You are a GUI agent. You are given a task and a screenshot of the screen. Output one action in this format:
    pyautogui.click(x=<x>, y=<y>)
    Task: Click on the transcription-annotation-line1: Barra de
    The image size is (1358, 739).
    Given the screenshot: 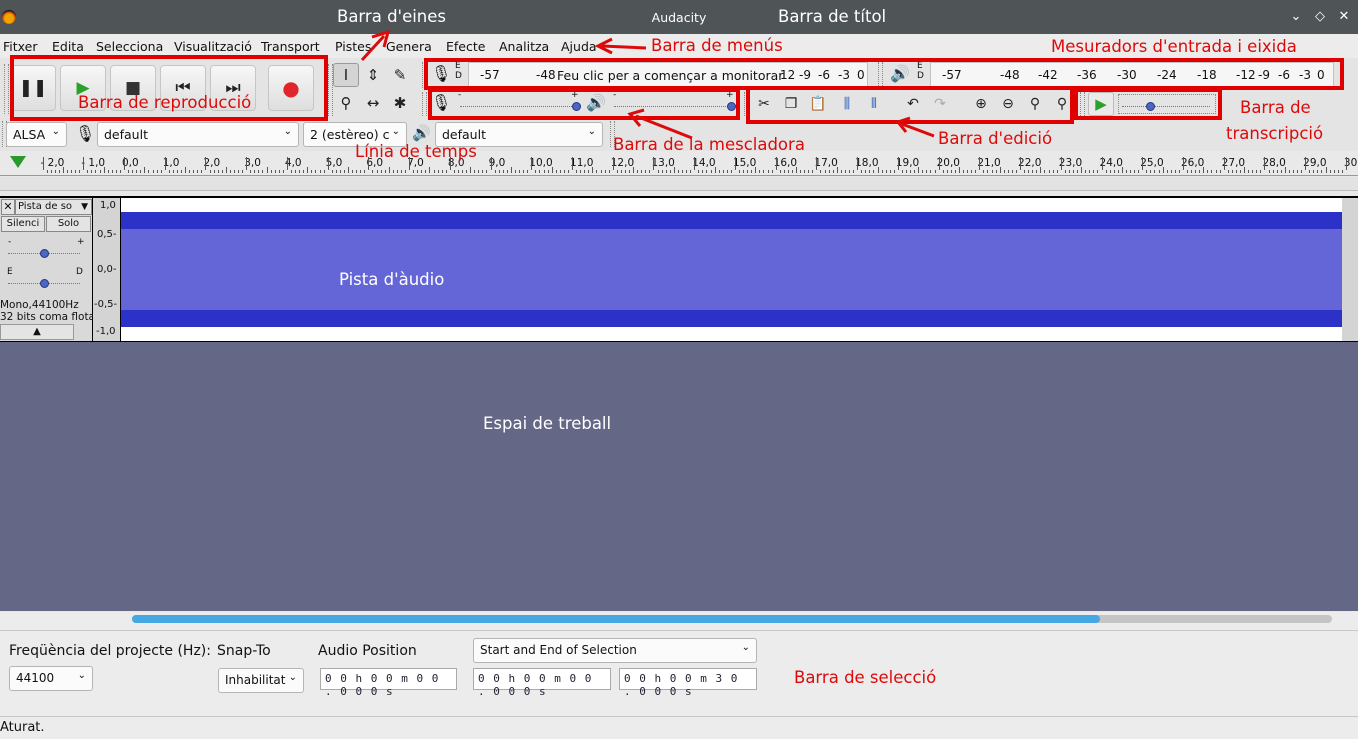 What is the action you would take?
    pyautogui.click(x=1275, y=107)
    